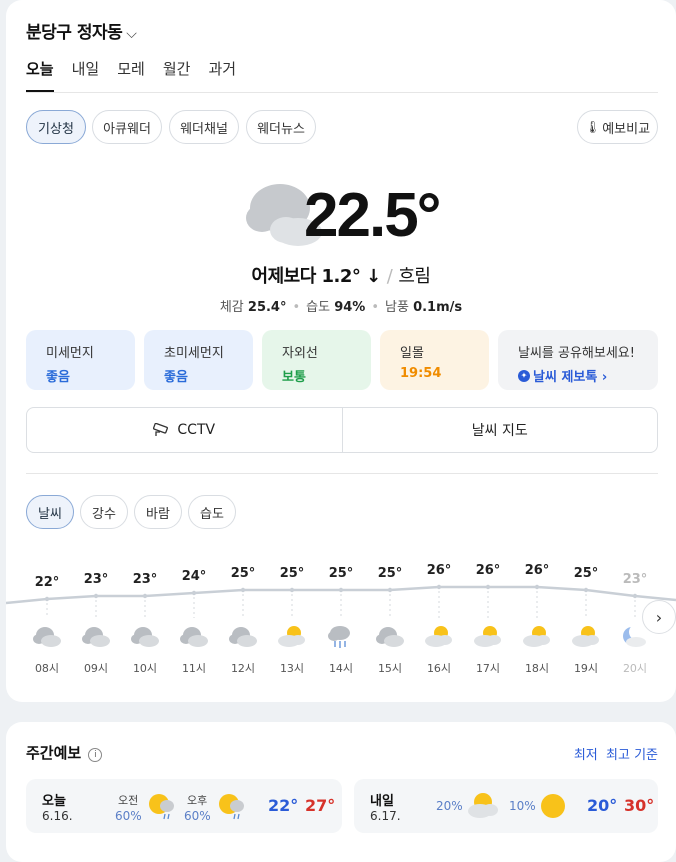  I want to click on day-date: 6.17., so click(385, 816).